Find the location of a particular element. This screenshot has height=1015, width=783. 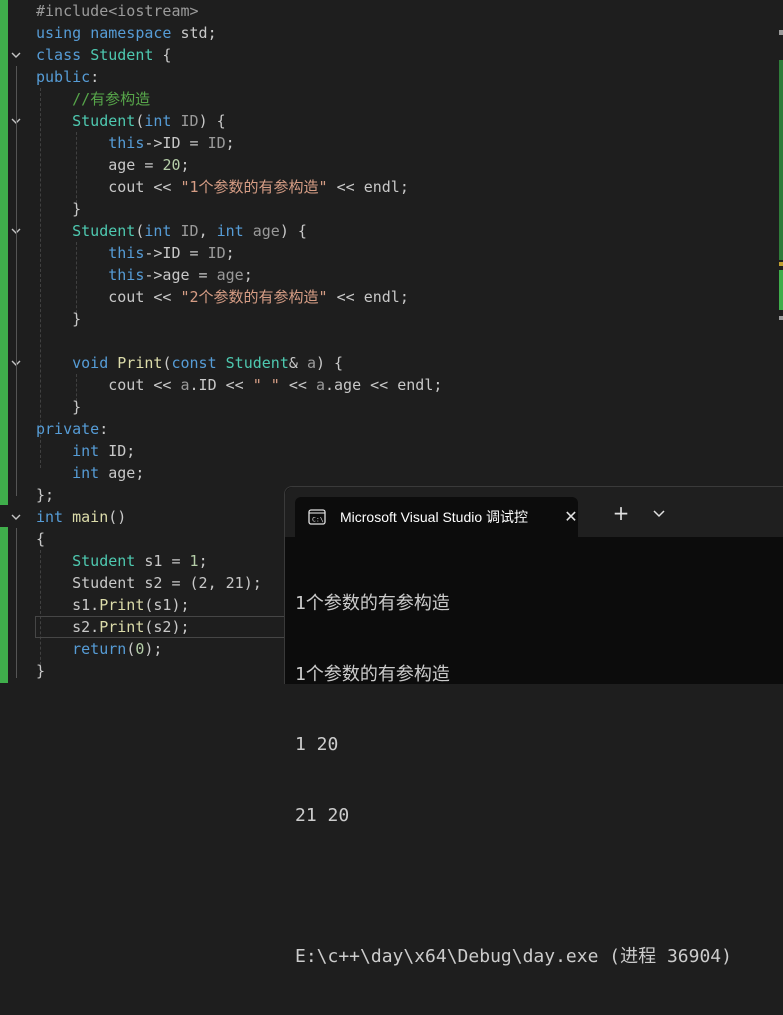

code-line: void Print(const Student& a) { is located at coordinates (189, 363).